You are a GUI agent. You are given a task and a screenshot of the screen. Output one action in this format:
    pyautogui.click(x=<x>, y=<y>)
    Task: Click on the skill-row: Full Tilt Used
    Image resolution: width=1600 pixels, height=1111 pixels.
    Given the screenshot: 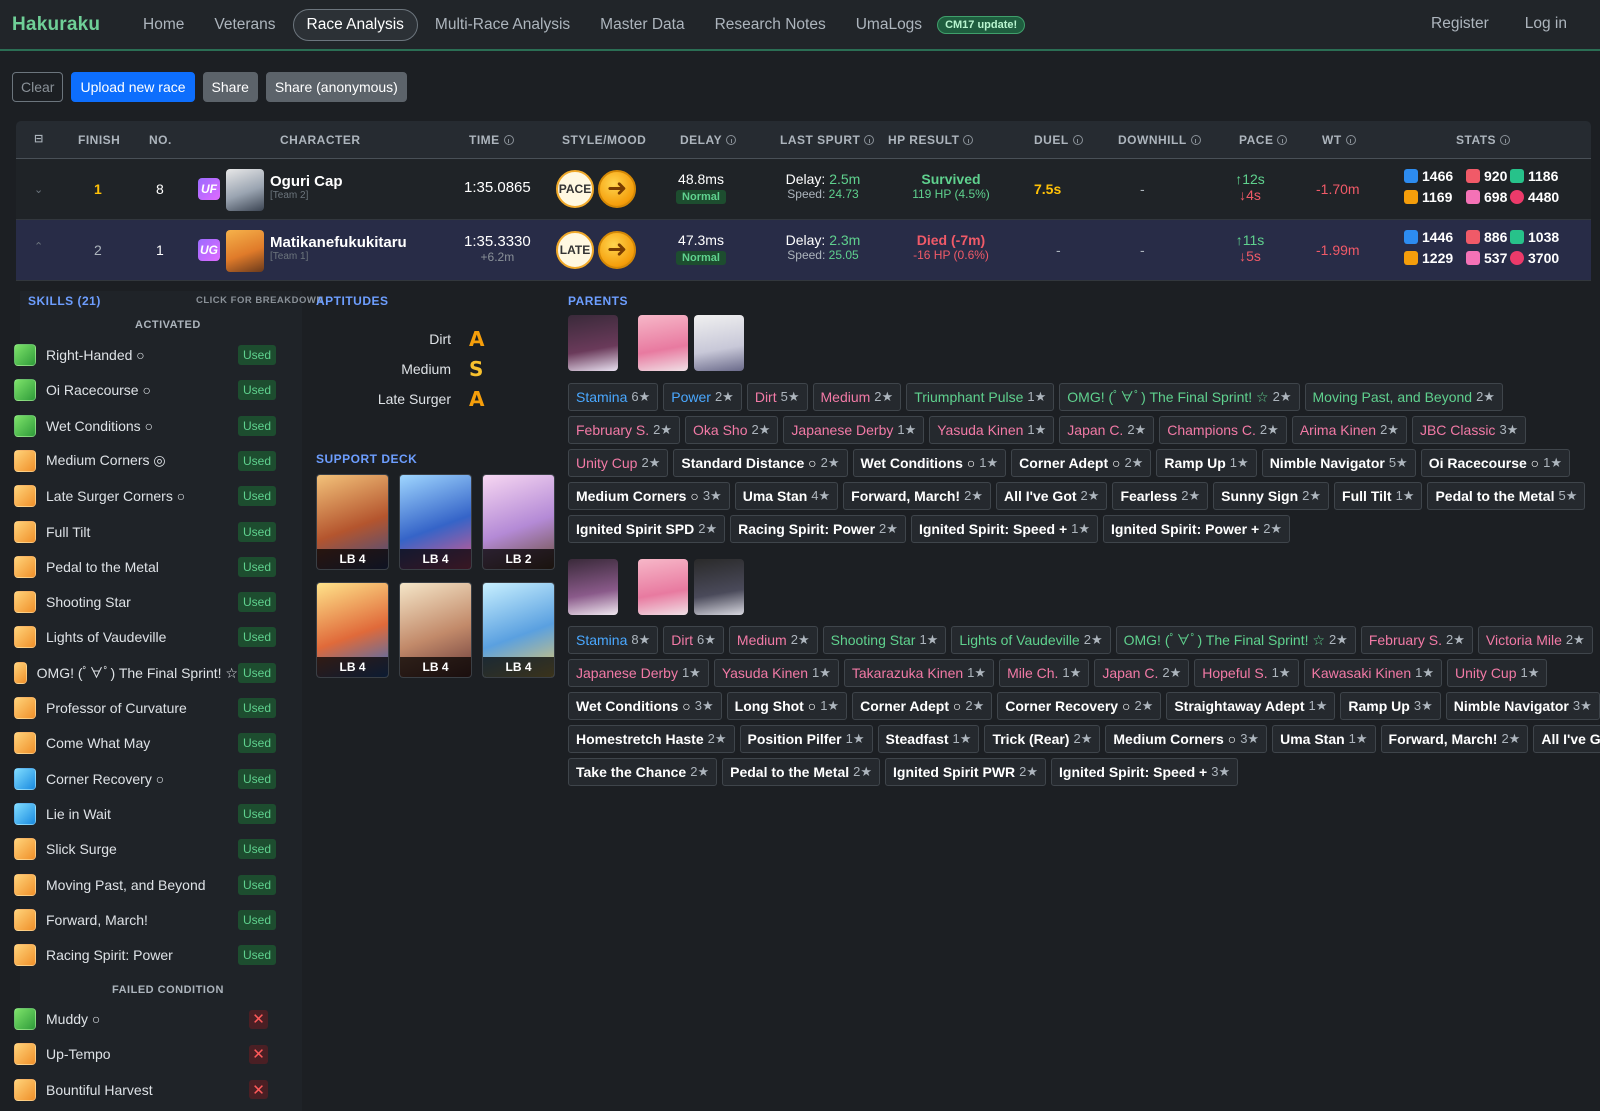 What is the action you would take?
    pyautogui.click(x=145, y=532)
    